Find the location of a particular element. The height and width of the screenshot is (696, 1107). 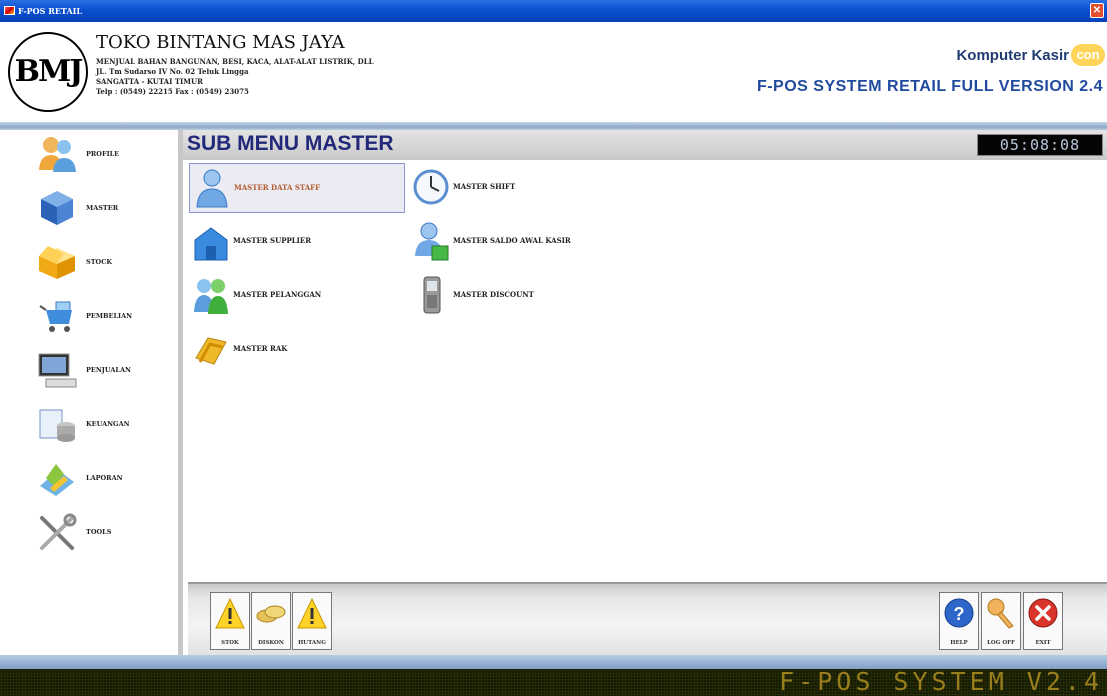

sidebar-item-label: PENJUALAN is located at coordinates (108, 370).